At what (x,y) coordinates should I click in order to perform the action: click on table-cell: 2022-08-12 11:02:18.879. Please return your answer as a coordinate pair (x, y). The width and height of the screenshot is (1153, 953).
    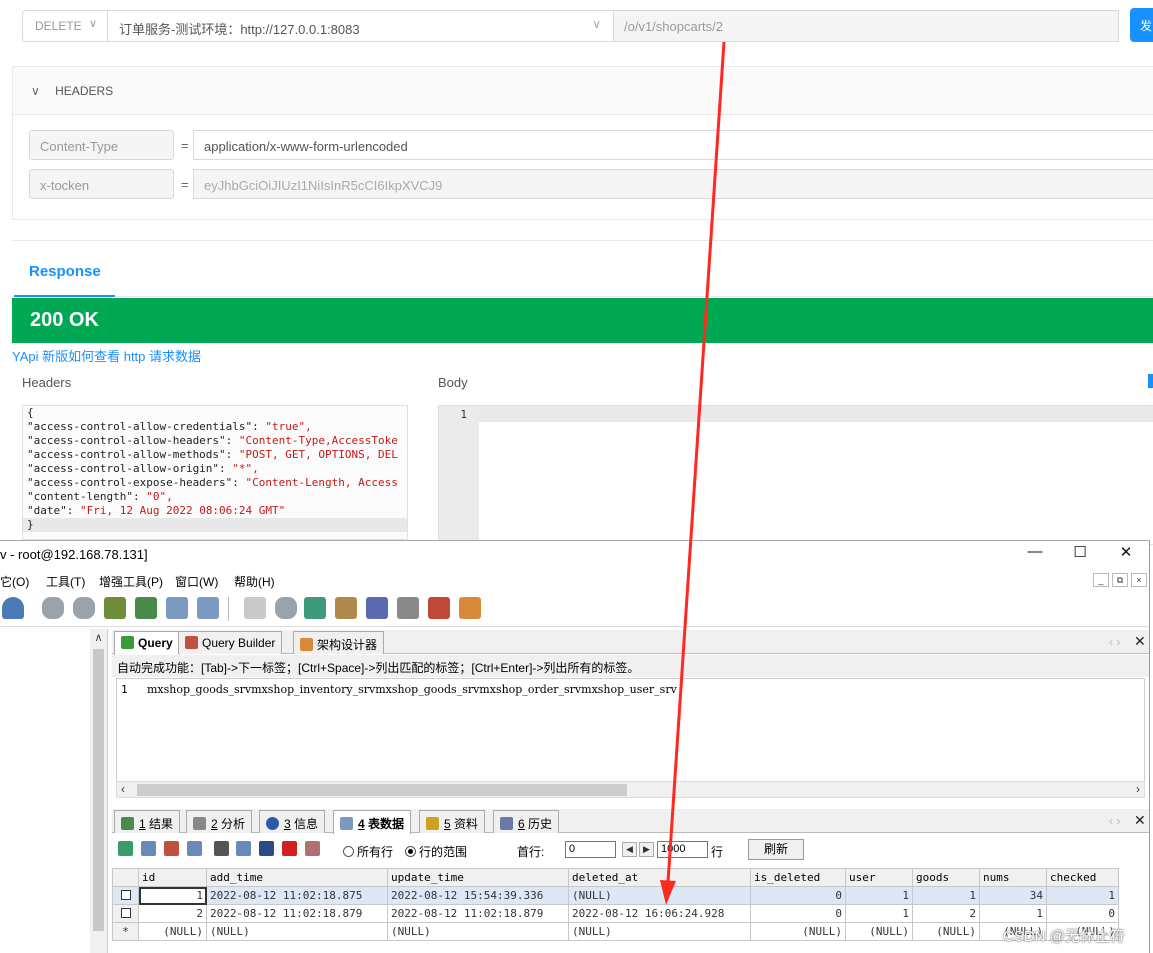
    Looking at the image, I should click on (297, 913).